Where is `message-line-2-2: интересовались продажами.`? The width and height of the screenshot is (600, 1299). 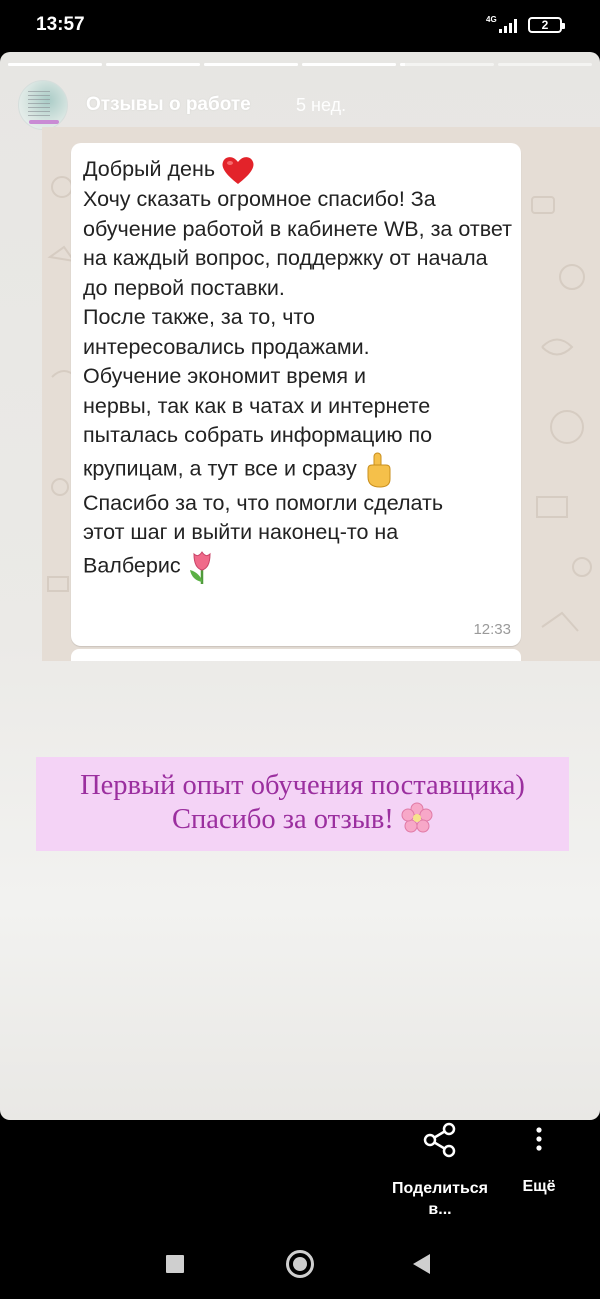 message-line-2-2: интересовались продажами. is located at coordinates (226, 346).